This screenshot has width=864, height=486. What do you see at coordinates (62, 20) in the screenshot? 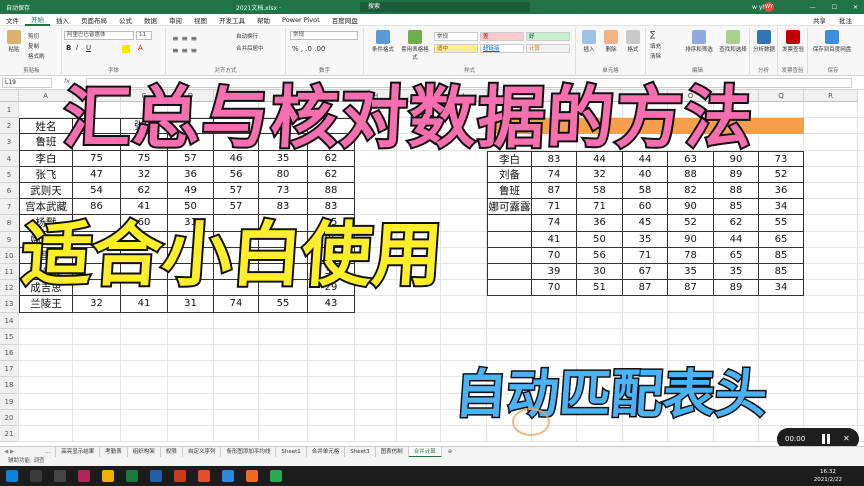
I see `menu-tab-2: 插入` at bounding box center [62, 20].